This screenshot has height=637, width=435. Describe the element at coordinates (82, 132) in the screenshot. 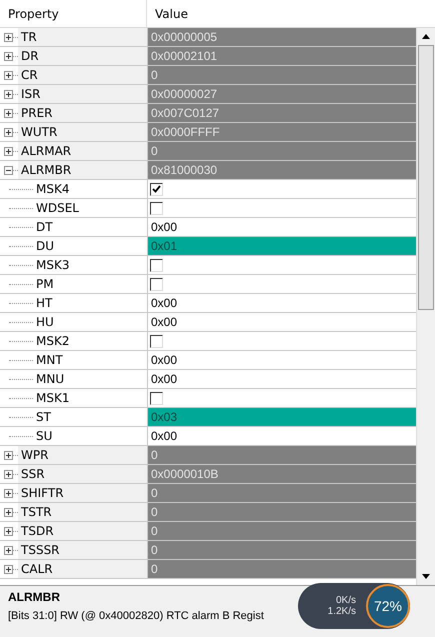

I see `register-name: WUTR` at that location.